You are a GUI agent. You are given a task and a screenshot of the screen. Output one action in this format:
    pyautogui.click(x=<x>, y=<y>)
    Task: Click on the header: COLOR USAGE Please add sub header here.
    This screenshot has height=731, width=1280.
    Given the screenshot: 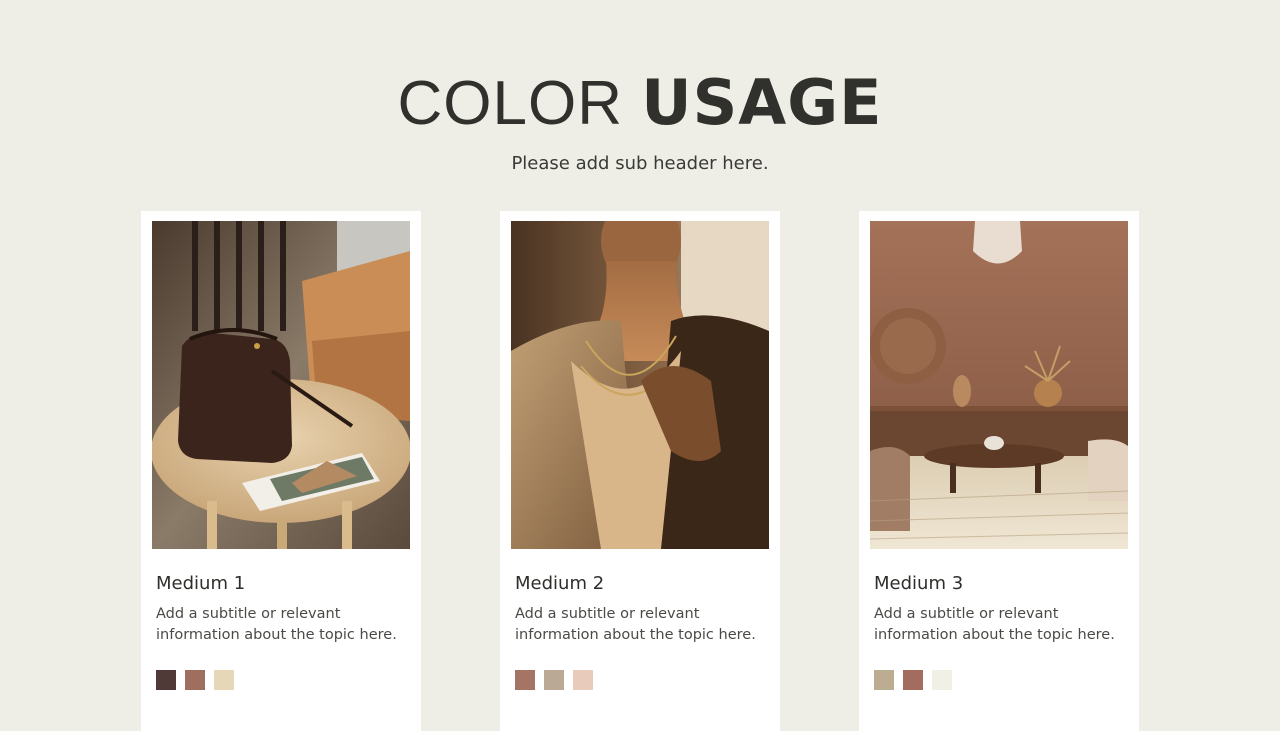 What is the action you would take?
    pyautogui.click(x=640, y=121)
    